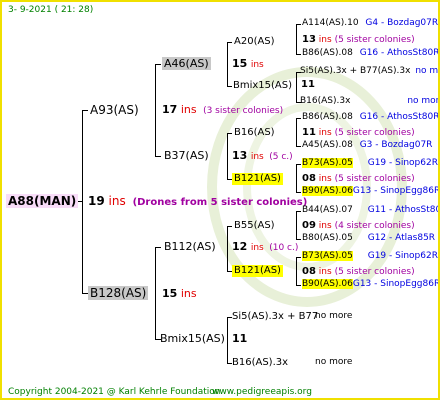  Describe the element at coordinates (240, 63) in the screenshot. I see `a46-year: 15` at that location.